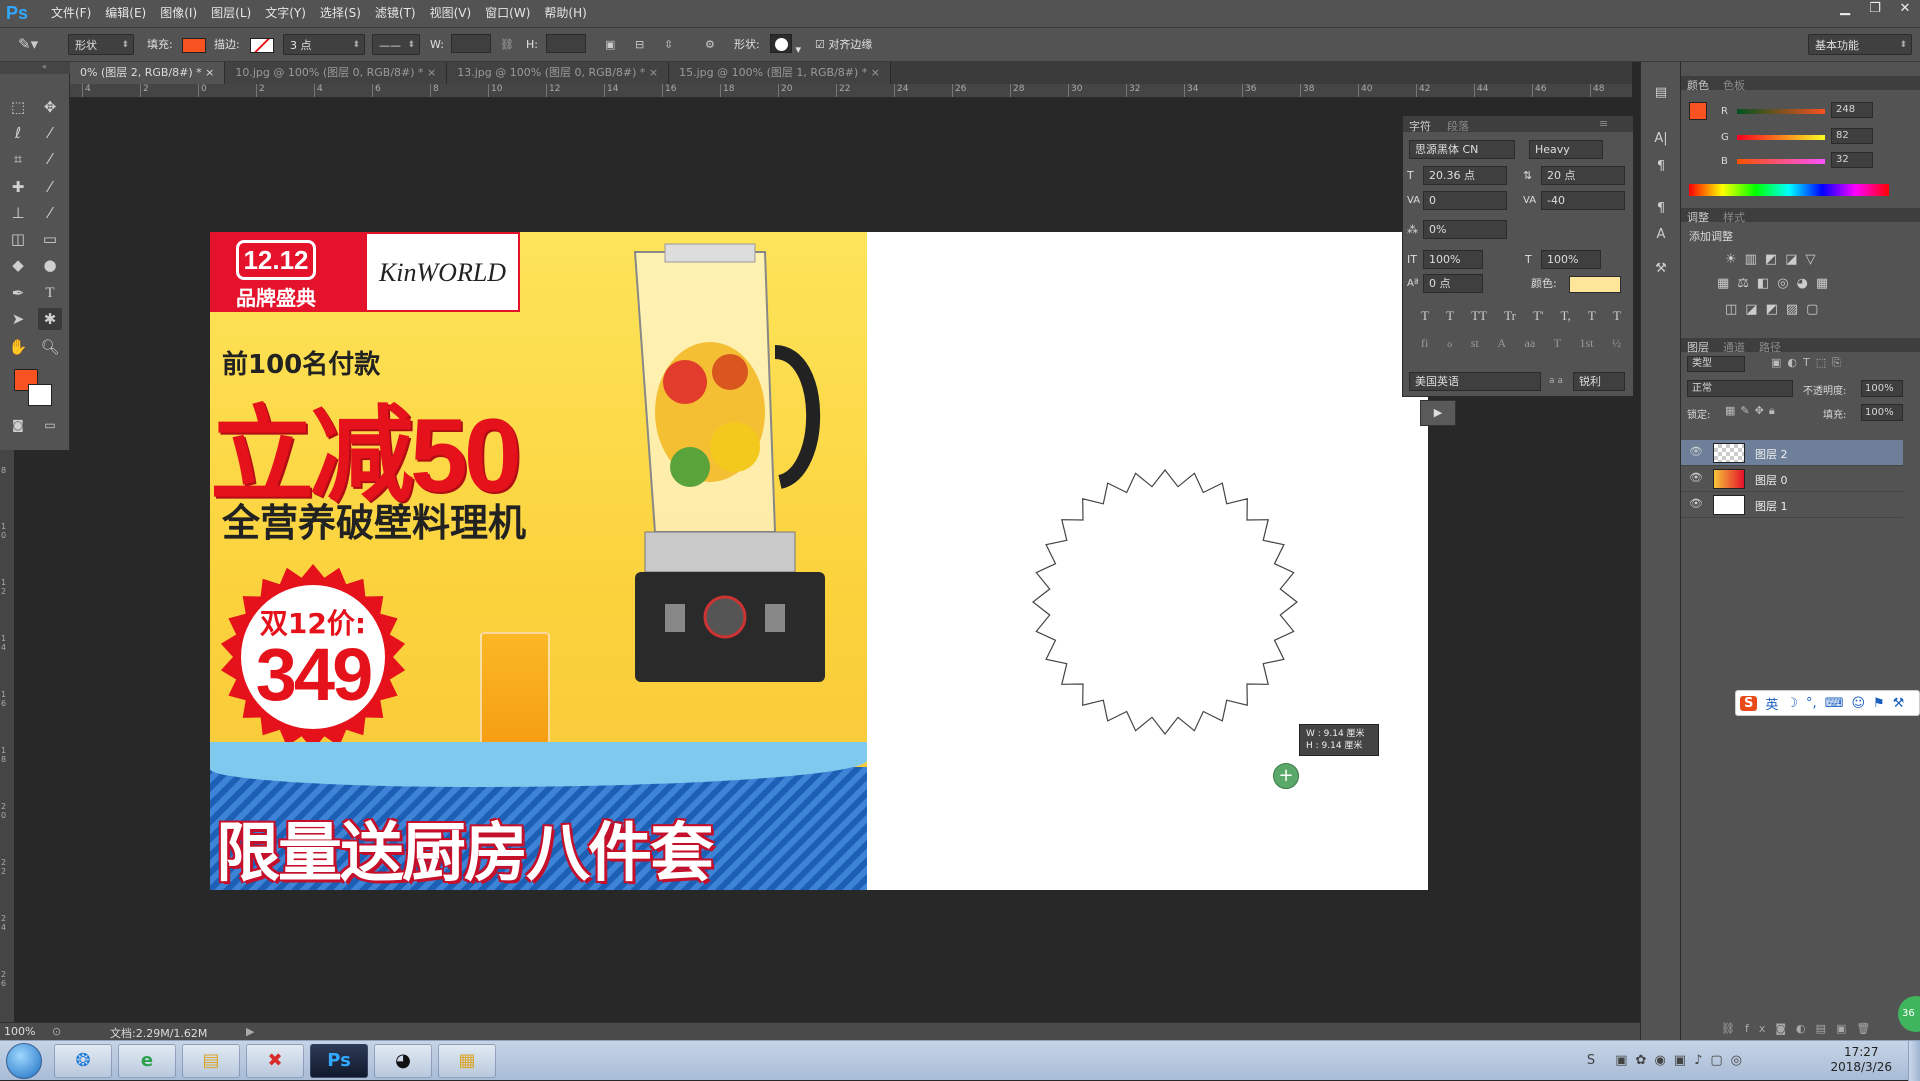 Image resolution: width=1920 pixels, height=1081 pixels. I want to click on paragraph-panel-icon: ¶, so click(1661, 167).